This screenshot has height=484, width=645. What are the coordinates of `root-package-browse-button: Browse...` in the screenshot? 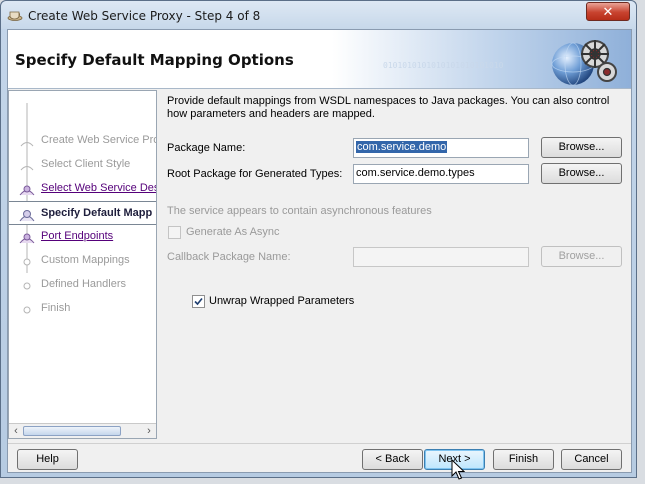 It's located at (581, 173).